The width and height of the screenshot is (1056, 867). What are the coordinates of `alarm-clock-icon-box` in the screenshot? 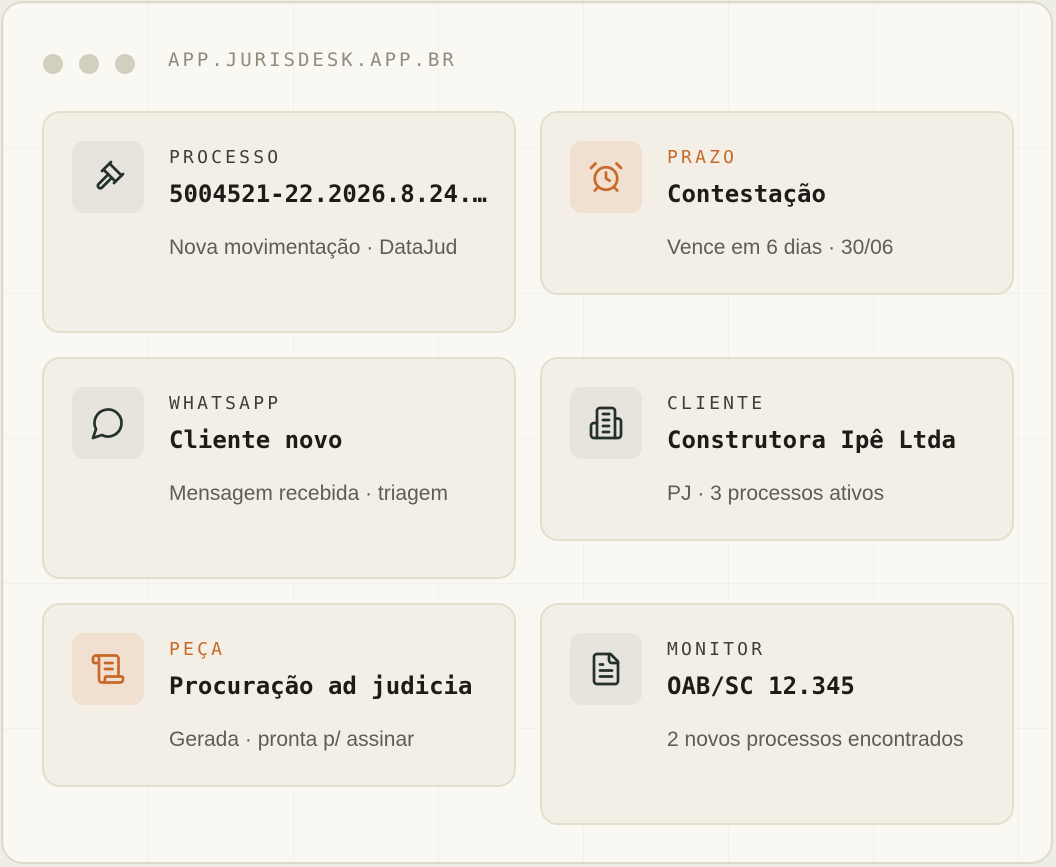 It's located at (606, 177).